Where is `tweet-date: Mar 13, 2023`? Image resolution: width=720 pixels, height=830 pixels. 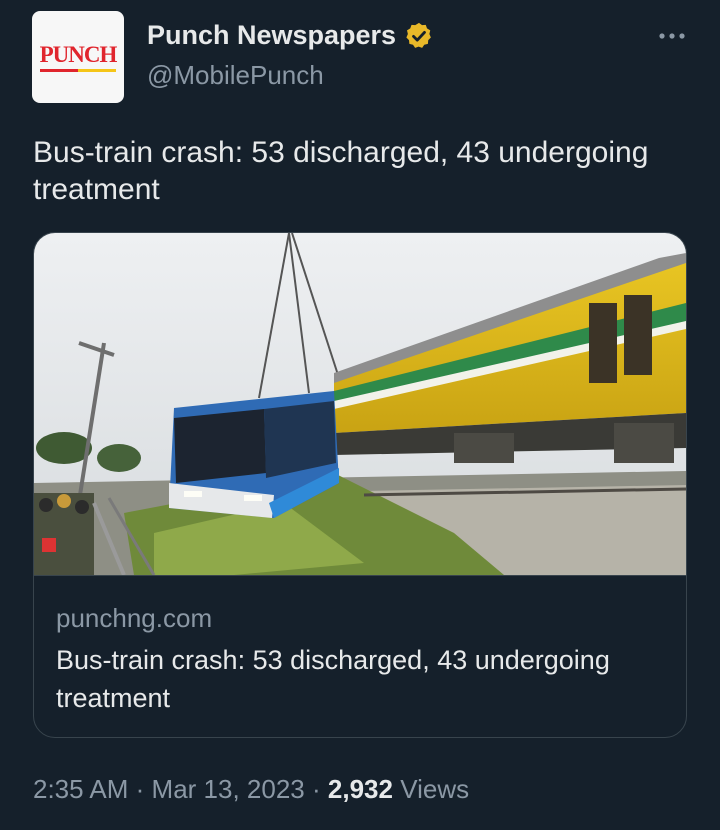 tweet-date: Mar 13, 2023 is located at coordinates (228, 789).